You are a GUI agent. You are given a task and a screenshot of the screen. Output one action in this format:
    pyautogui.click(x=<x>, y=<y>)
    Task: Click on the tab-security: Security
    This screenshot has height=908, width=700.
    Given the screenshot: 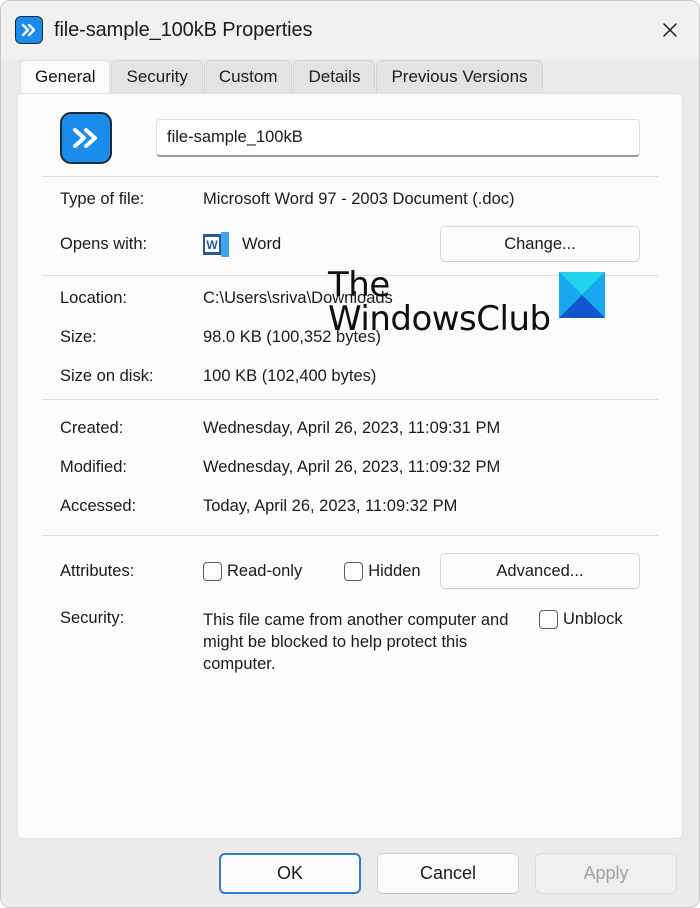 What is the action you would take?
    pyautogui.click(x=157, y=76)
    